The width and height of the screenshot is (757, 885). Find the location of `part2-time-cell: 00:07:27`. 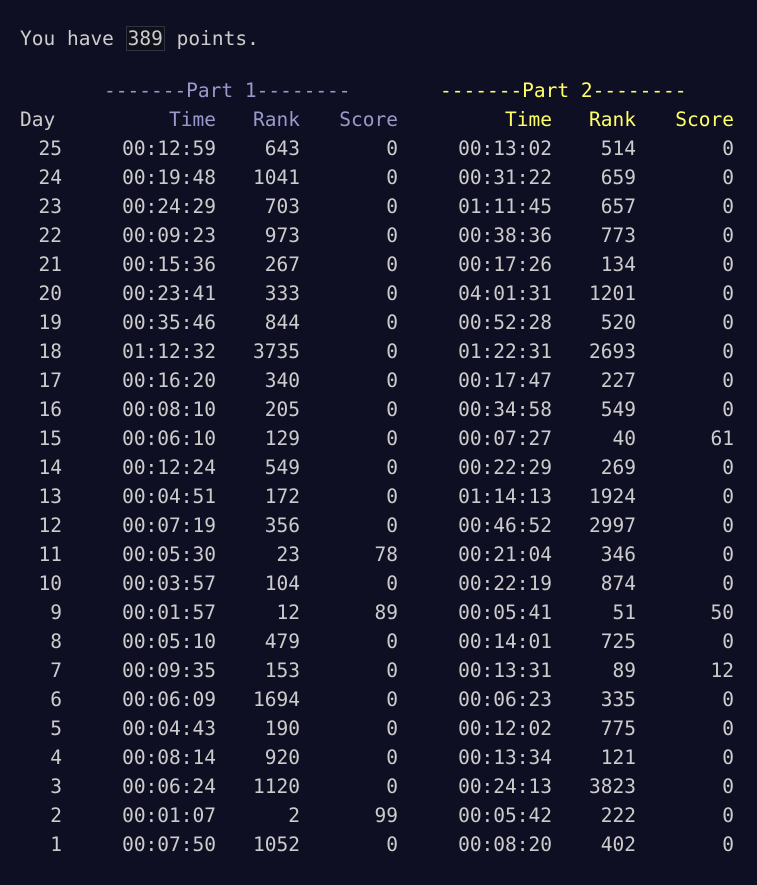

part2-time-cell: 00:07:27 is located at coordinates (505, 438).